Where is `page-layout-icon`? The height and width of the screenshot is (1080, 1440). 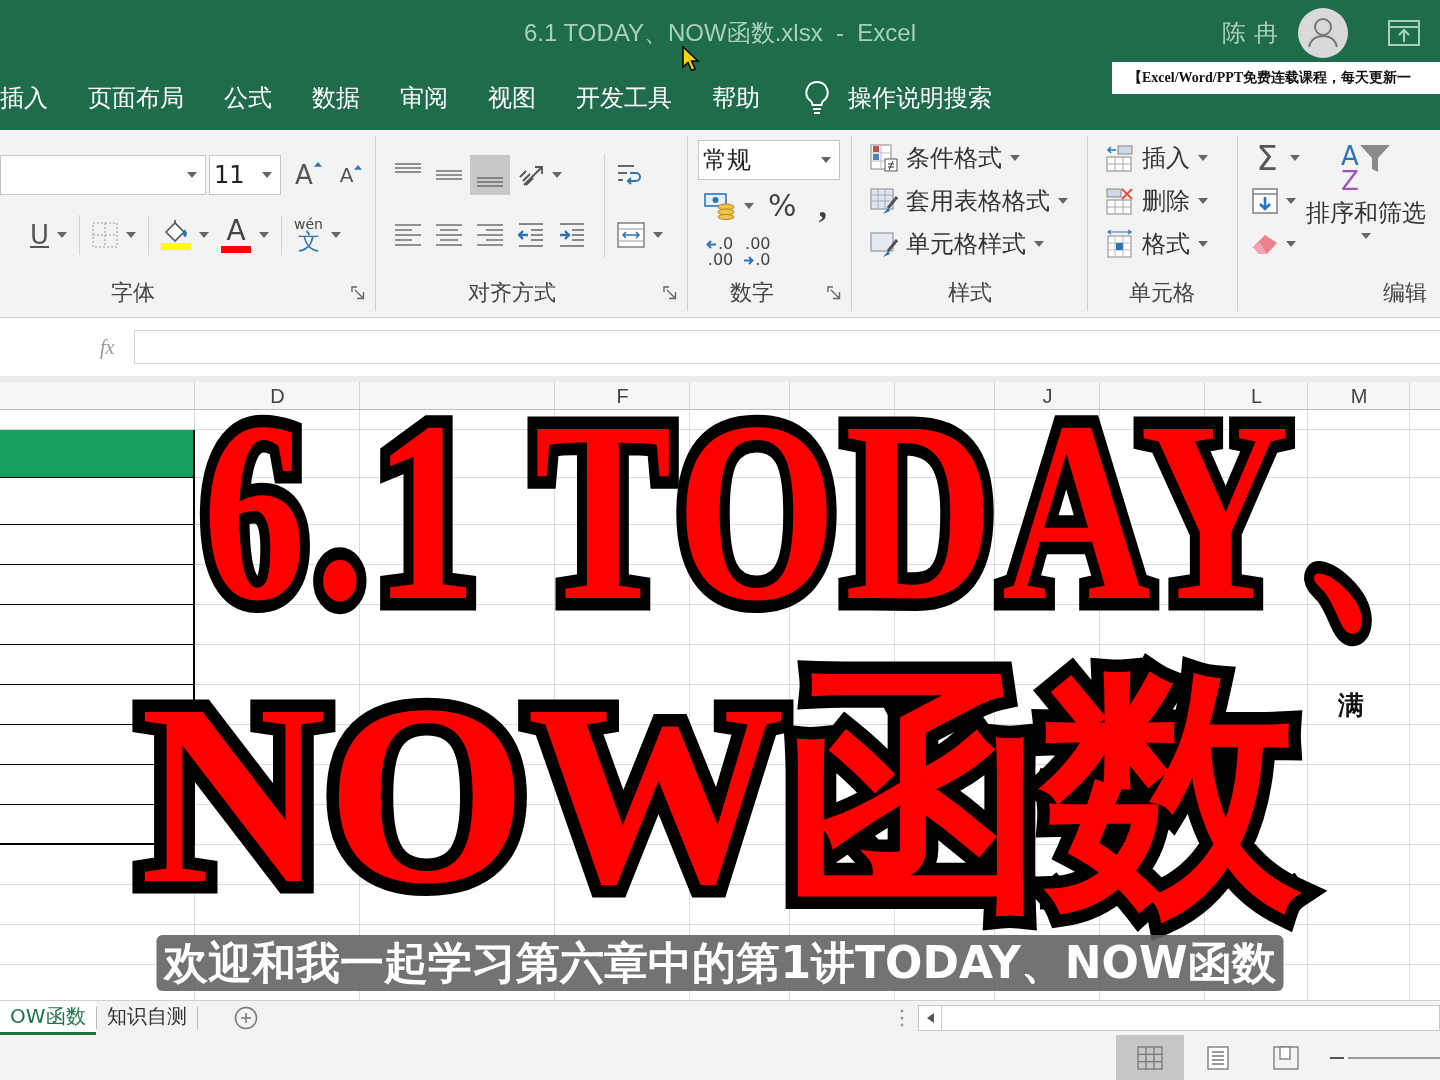 page-layout-icon is located at coordinates (1218, 1057).